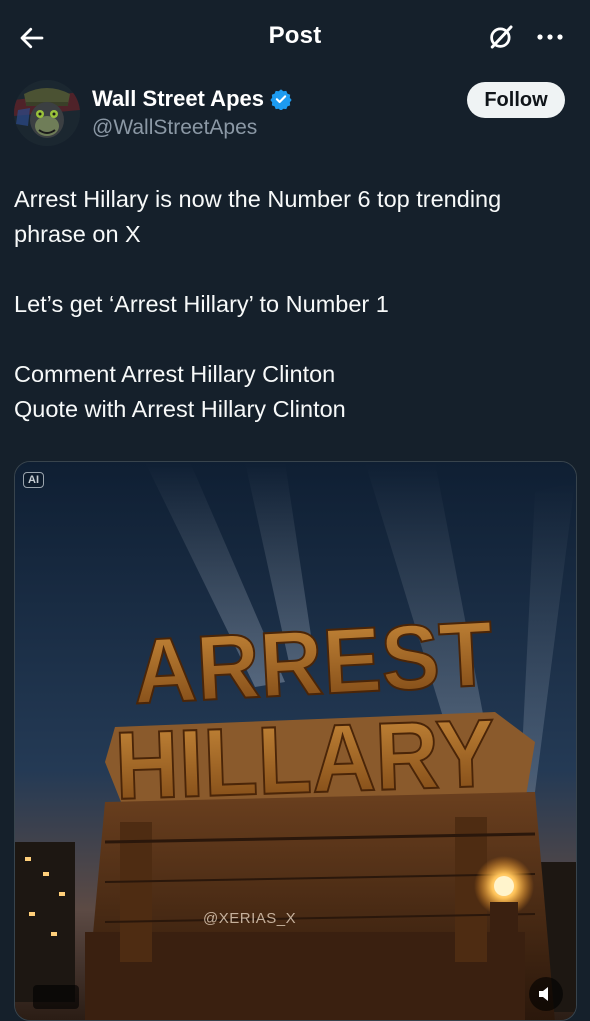 The height and width of the screenshot is (1021, 590). Describe the element at coordinates (516, 100) in the screenshot. I see `follow-button: Follow` at that location.